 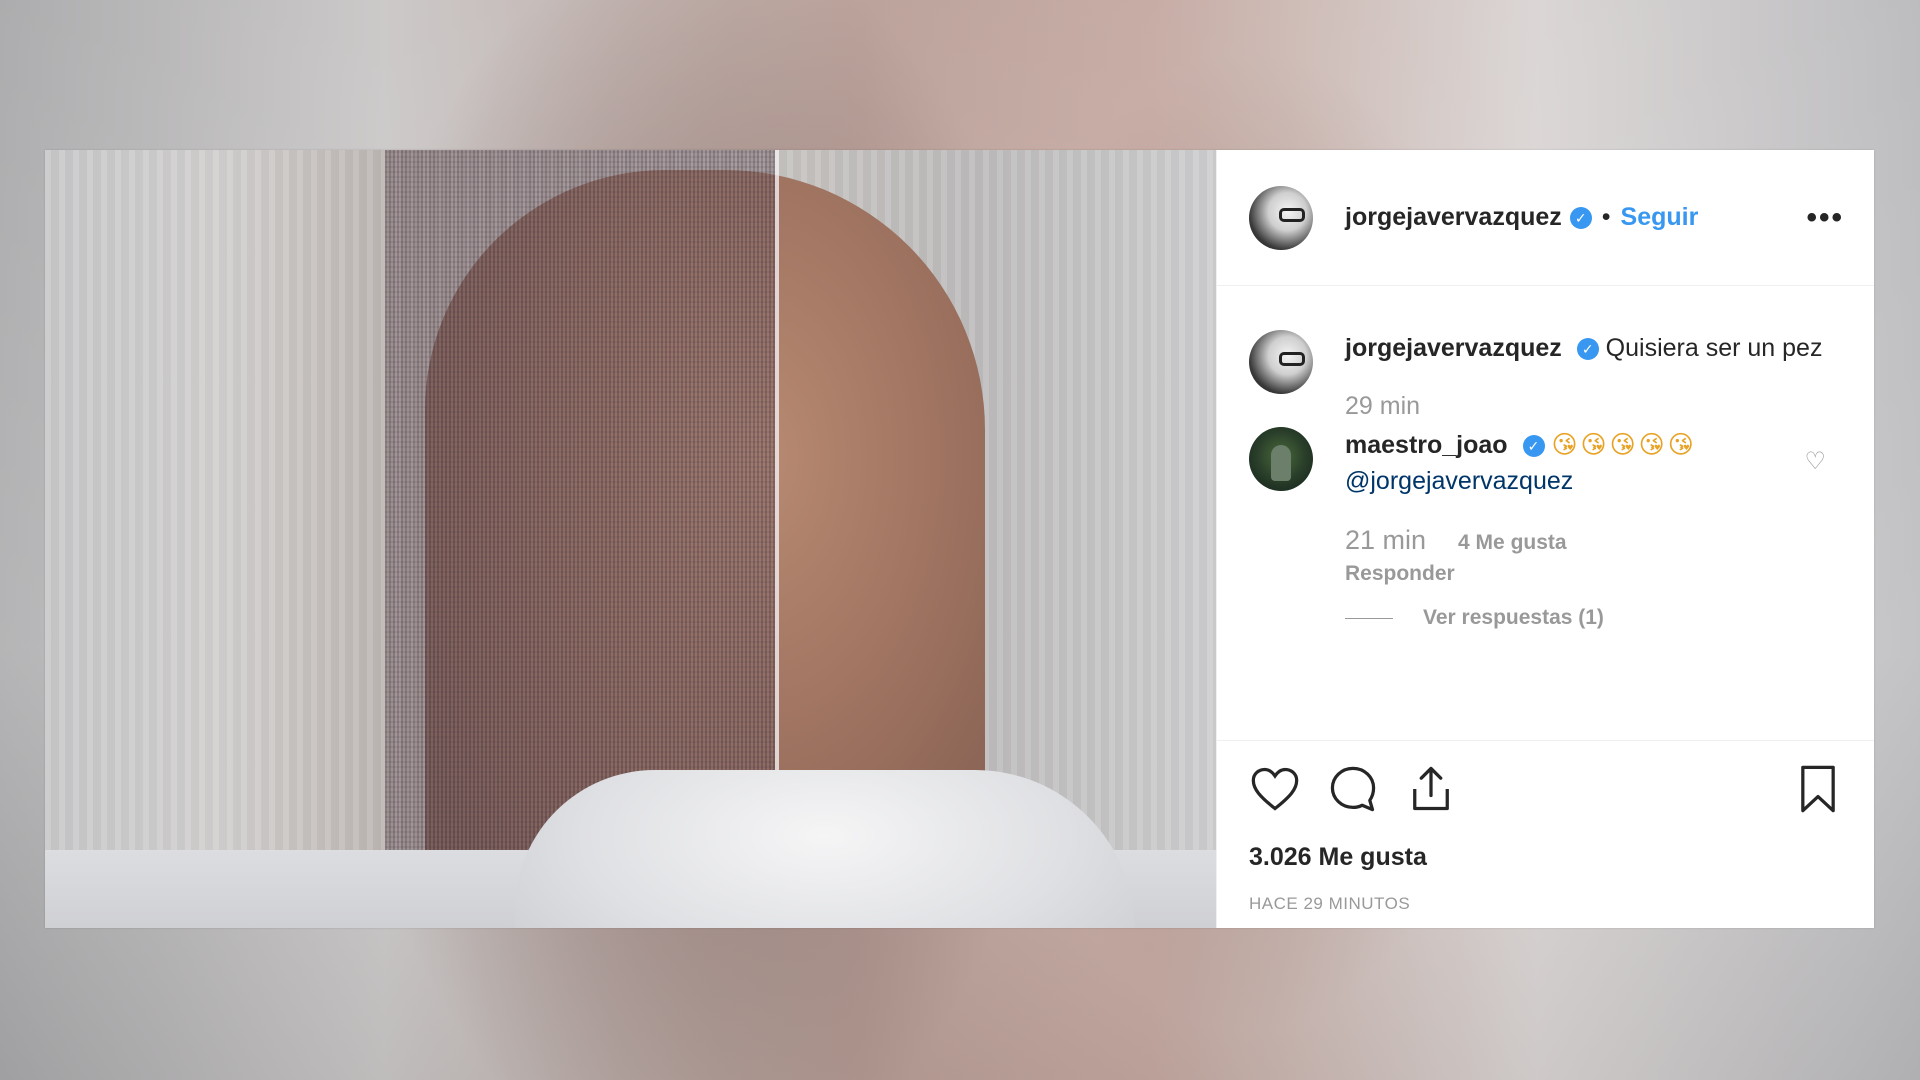 I want to click on share-icon, so click(x=1431, y=789).